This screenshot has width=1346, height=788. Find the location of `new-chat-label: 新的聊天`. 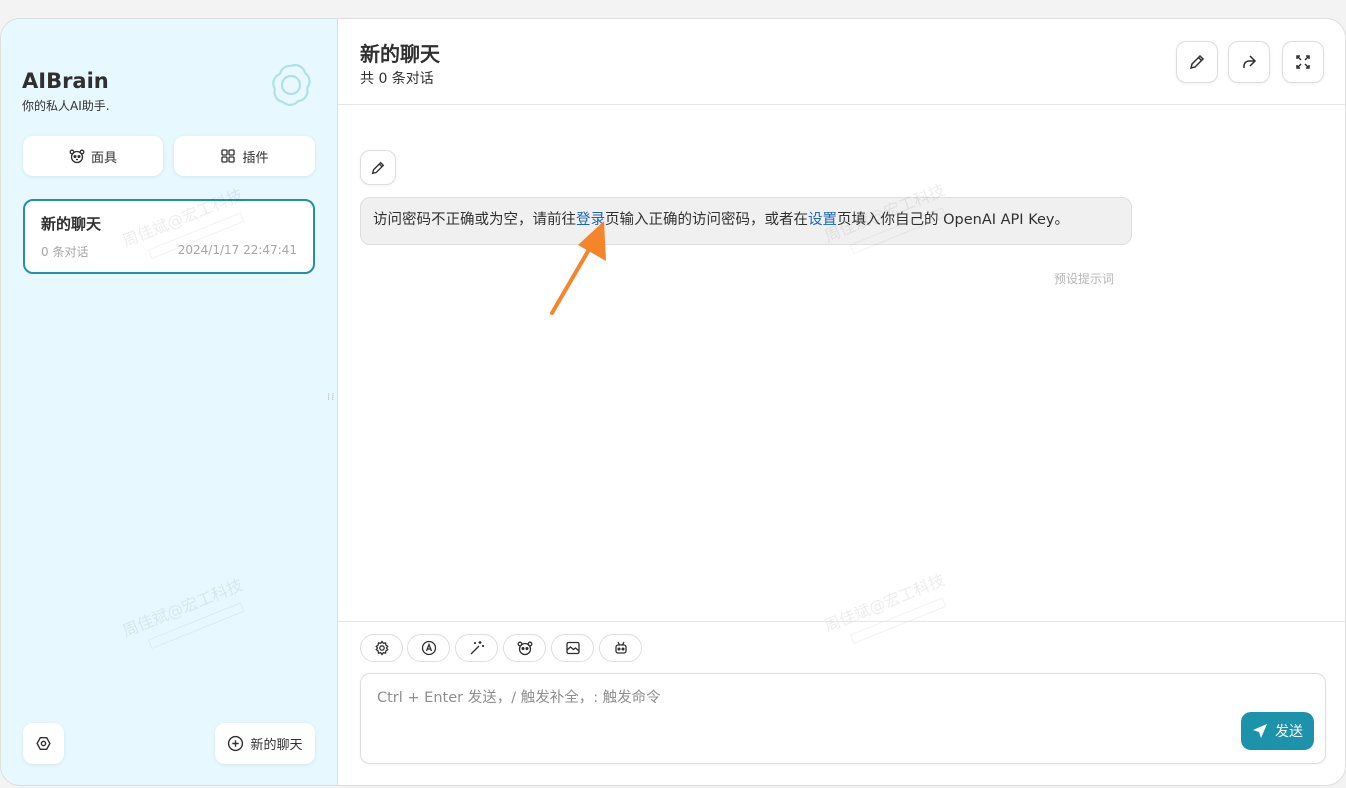

new-chat-label: 新的聊天 is located at coordinates (276, 745).